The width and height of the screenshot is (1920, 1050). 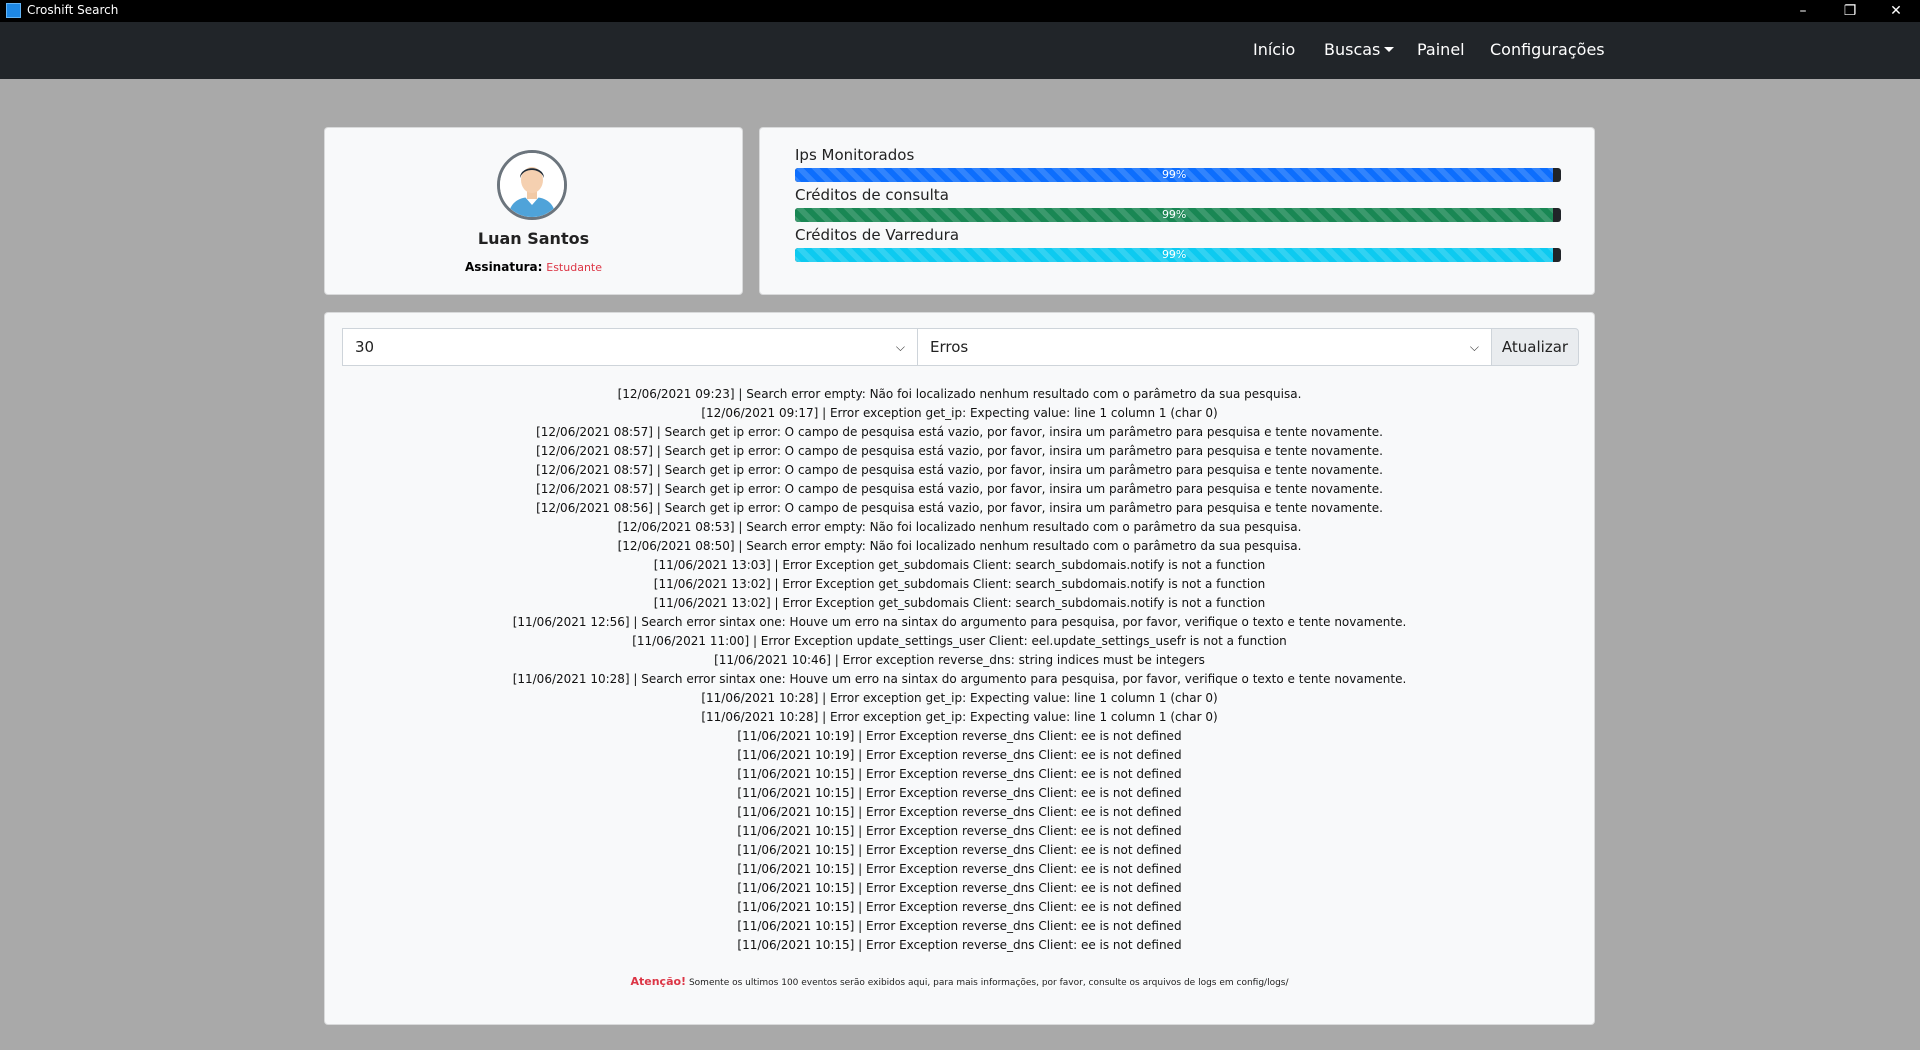 I want to click on meter-fill-varredura: 99%, so click(x=1174, y=255).